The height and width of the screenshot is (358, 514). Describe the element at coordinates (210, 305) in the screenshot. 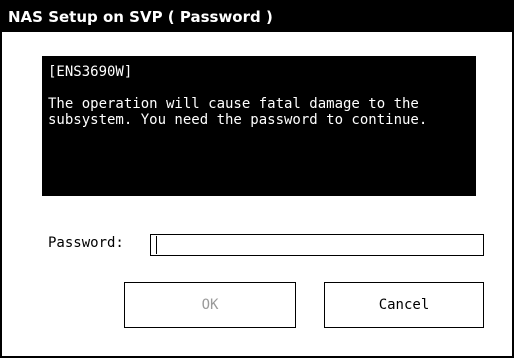

I see `ok-button: OK` at that location.